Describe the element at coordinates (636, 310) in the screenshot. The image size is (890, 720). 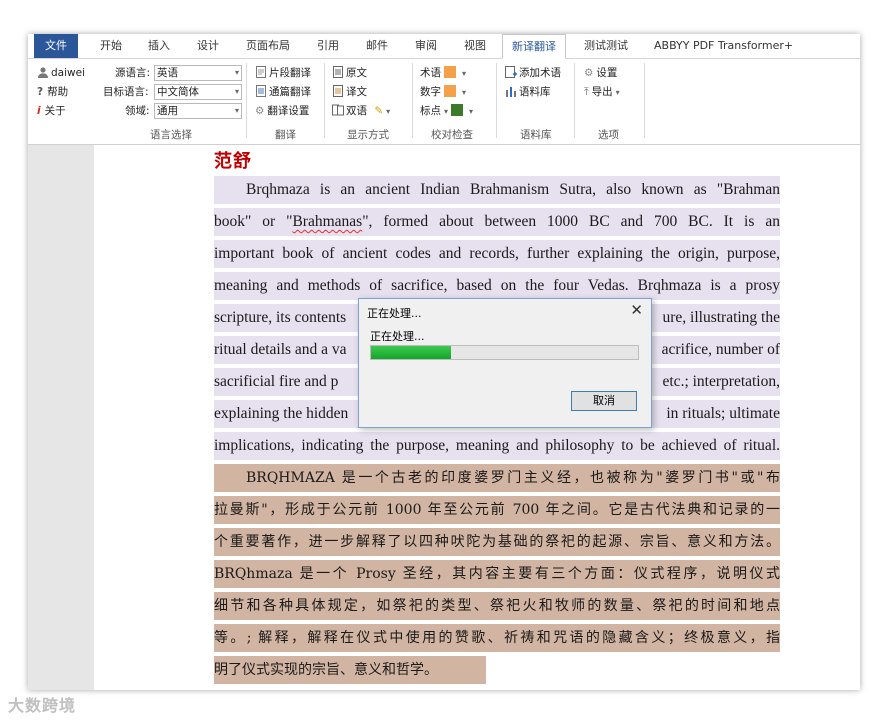
I see `close-icon: ✕` at that location.